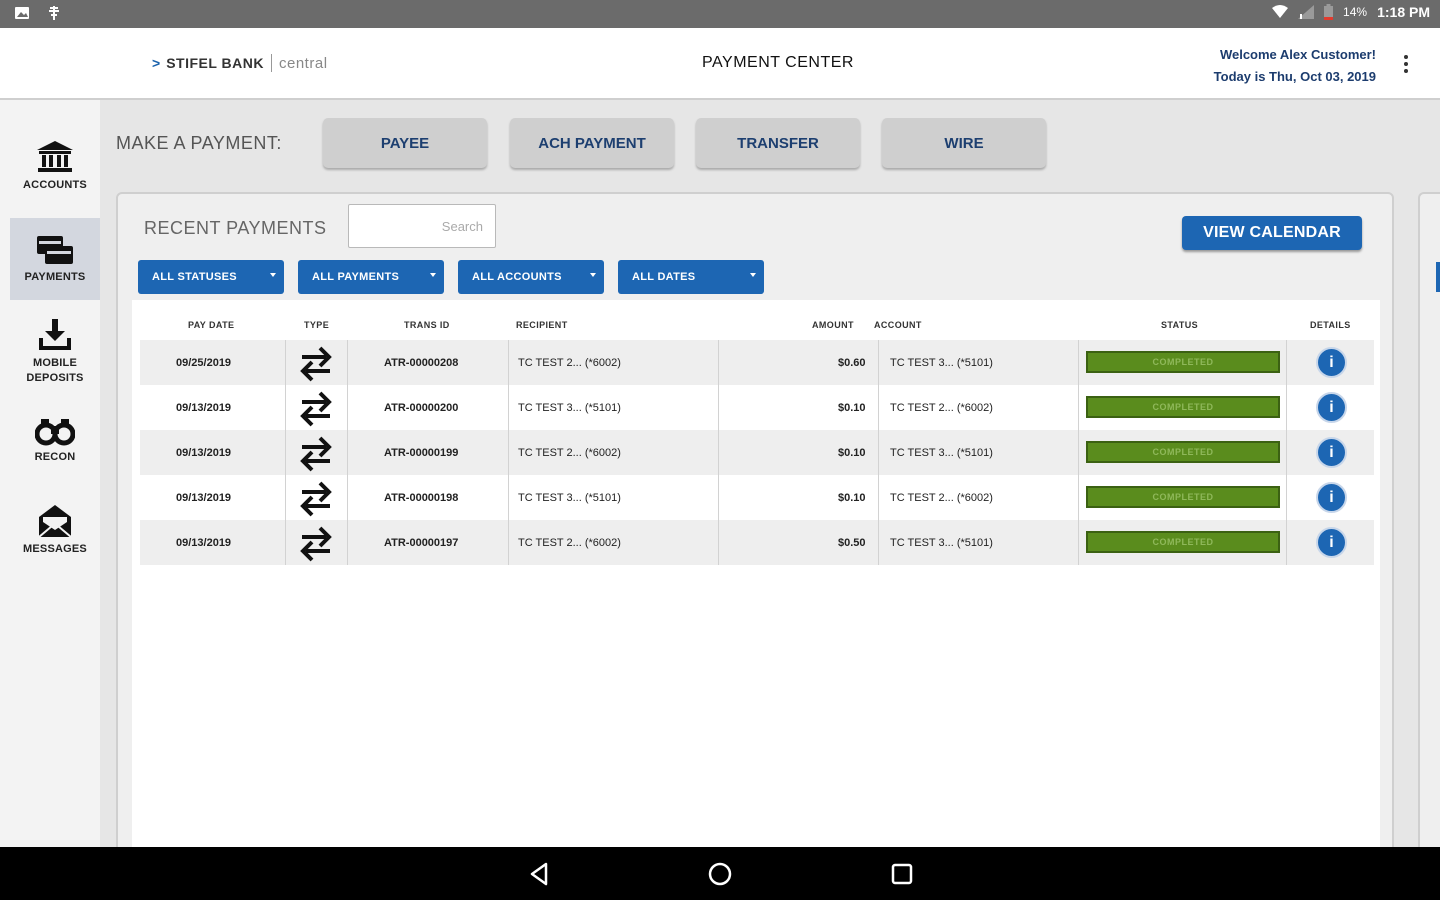 The height and width of the screenshot is (900, 1440). What do you see at coordinates (211, 277) in the screenshot?
I see `filter-statuses-dropdown: ALL STATUSES` at bounding box center [211, 277].